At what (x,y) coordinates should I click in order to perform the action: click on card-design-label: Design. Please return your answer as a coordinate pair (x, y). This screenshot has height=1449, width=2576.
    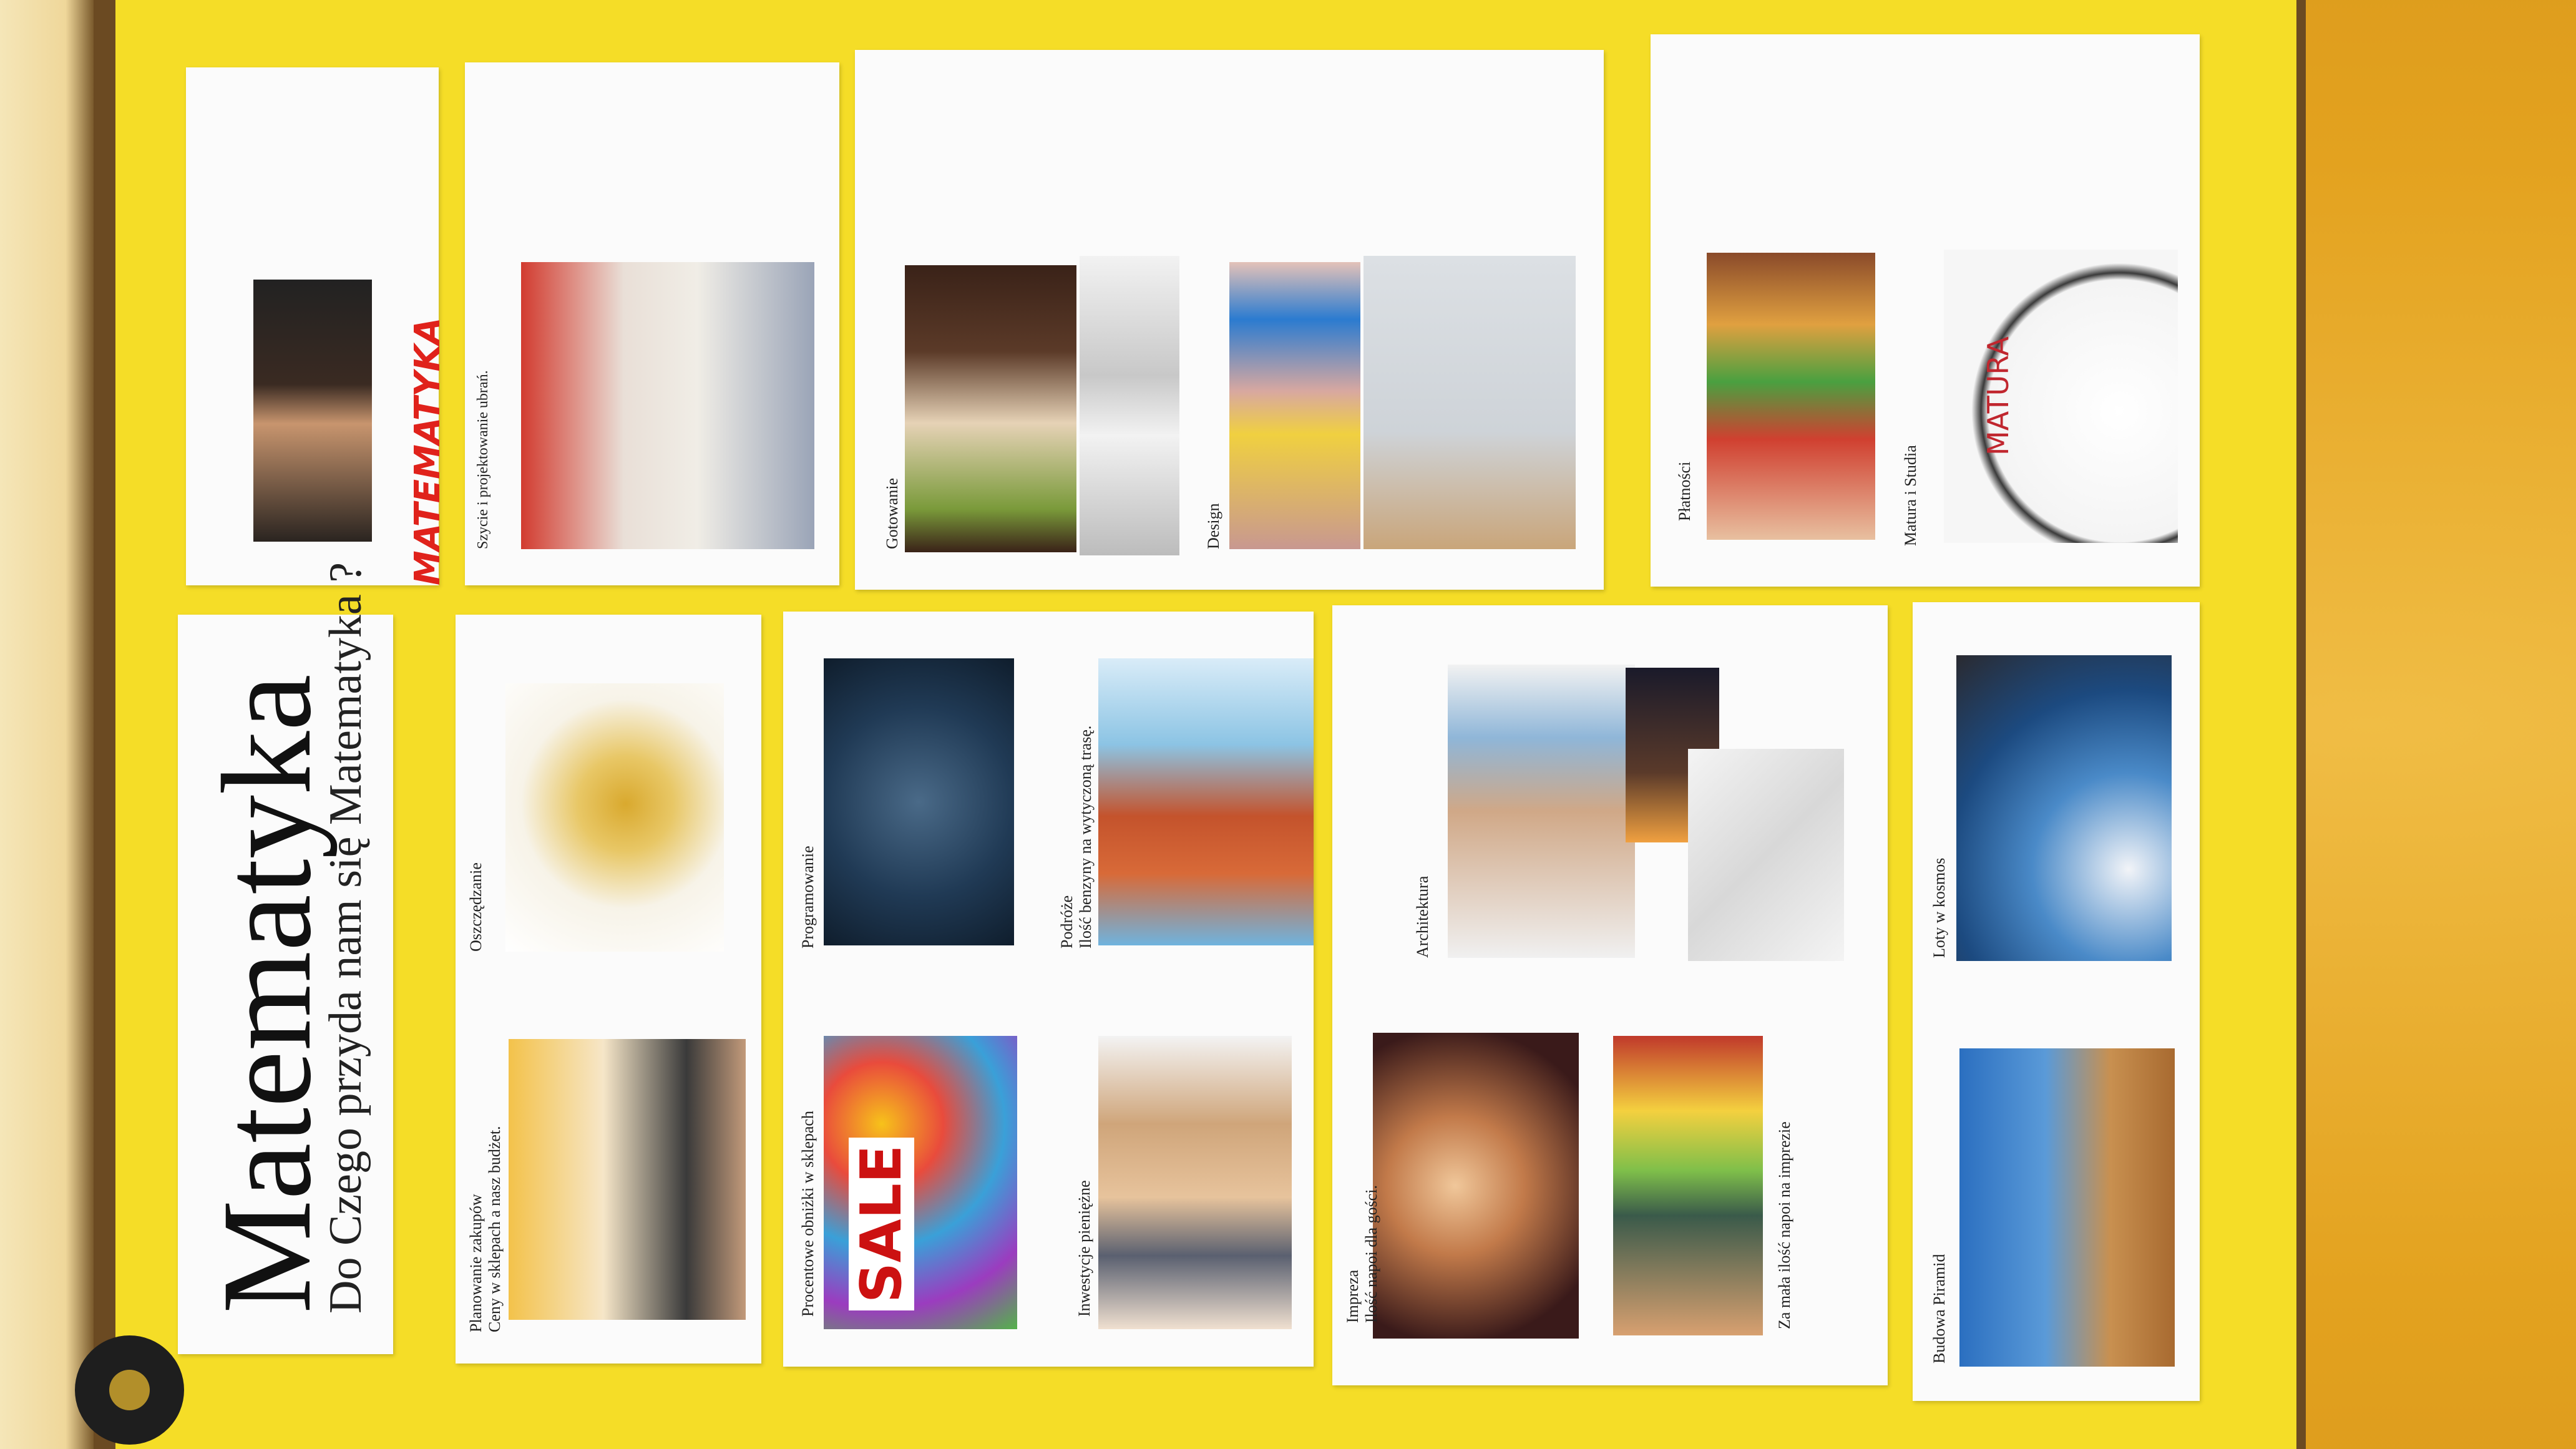
    Looking at the image, I should click on (1213, 526).